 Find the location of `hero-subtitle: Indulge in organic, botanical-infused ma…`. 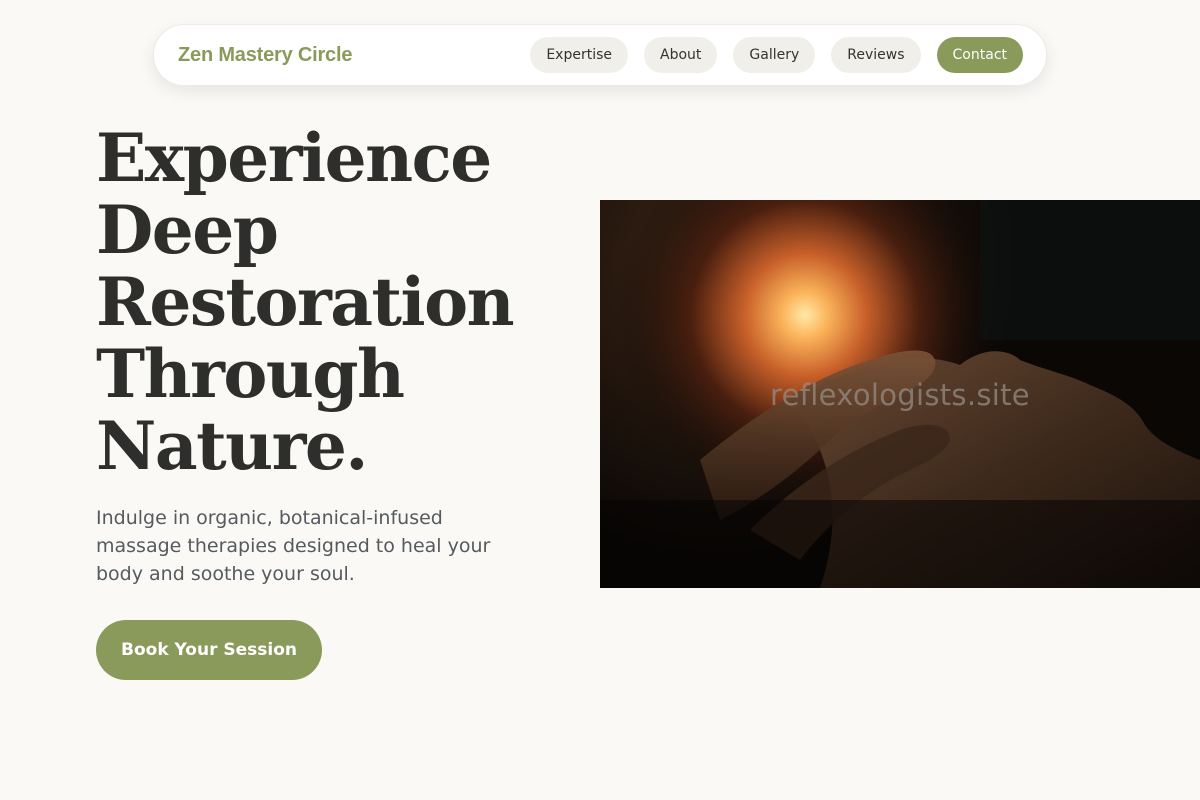

hero-subtitle: Indulge in organic, botanical-infused ma… is located at coordinates (293, 546).